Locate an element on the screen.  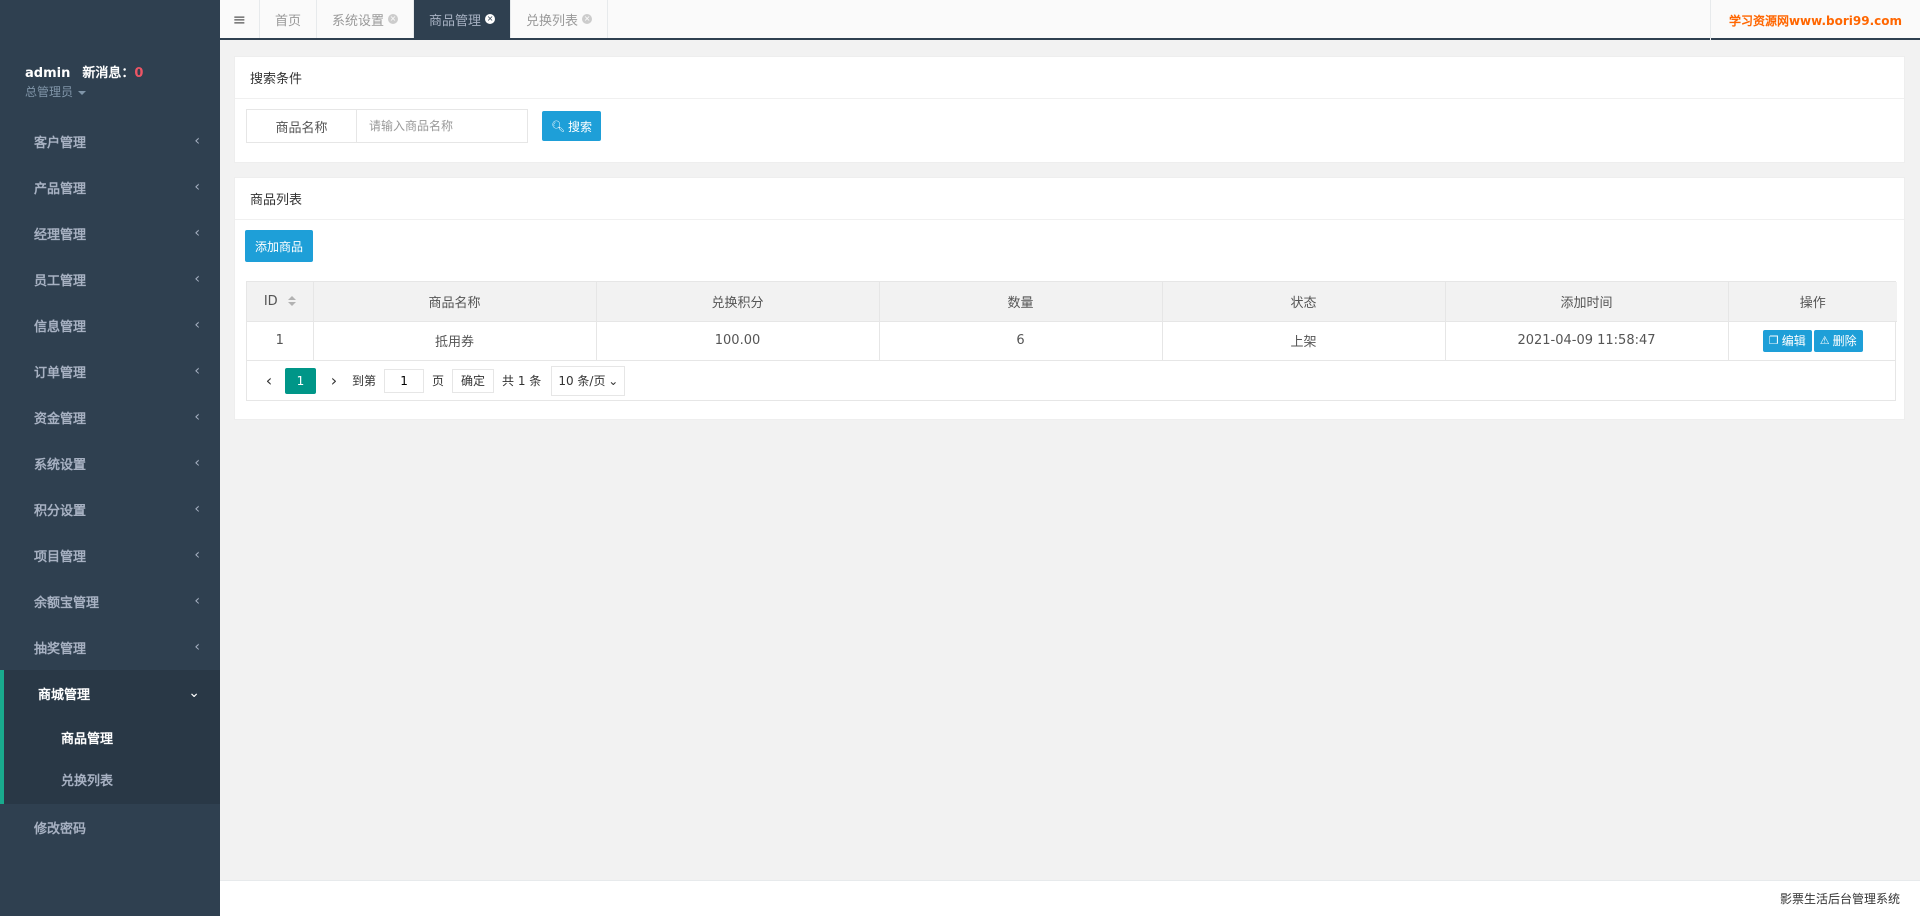
sidebar-subitem-goods: 商品管理 is located at coordinates (112, 737).